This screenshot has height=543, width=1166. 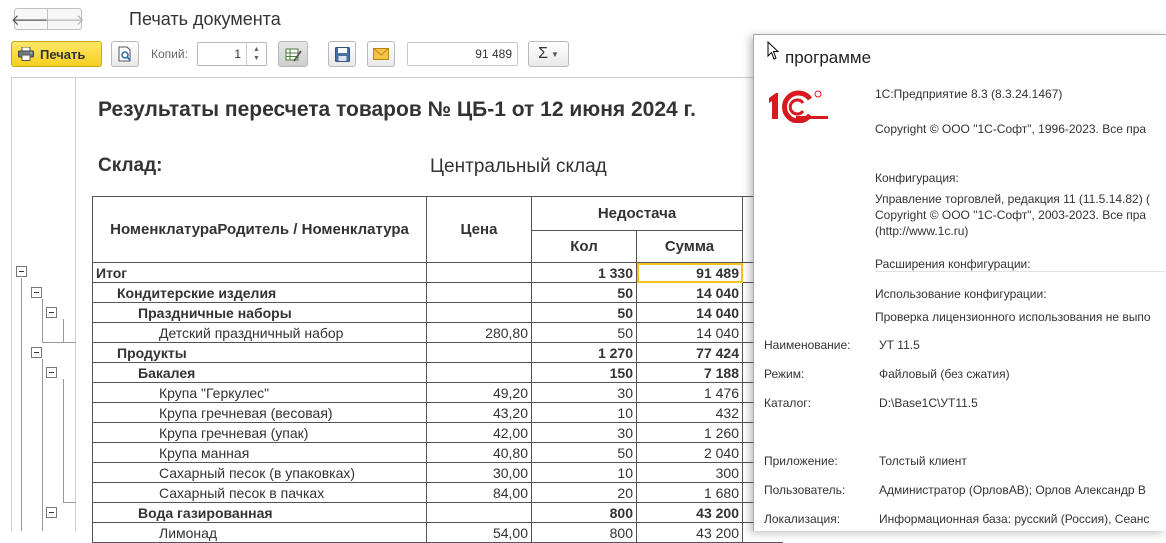 I want to click on cell-price: 84,00, so click(x=479, y=492).